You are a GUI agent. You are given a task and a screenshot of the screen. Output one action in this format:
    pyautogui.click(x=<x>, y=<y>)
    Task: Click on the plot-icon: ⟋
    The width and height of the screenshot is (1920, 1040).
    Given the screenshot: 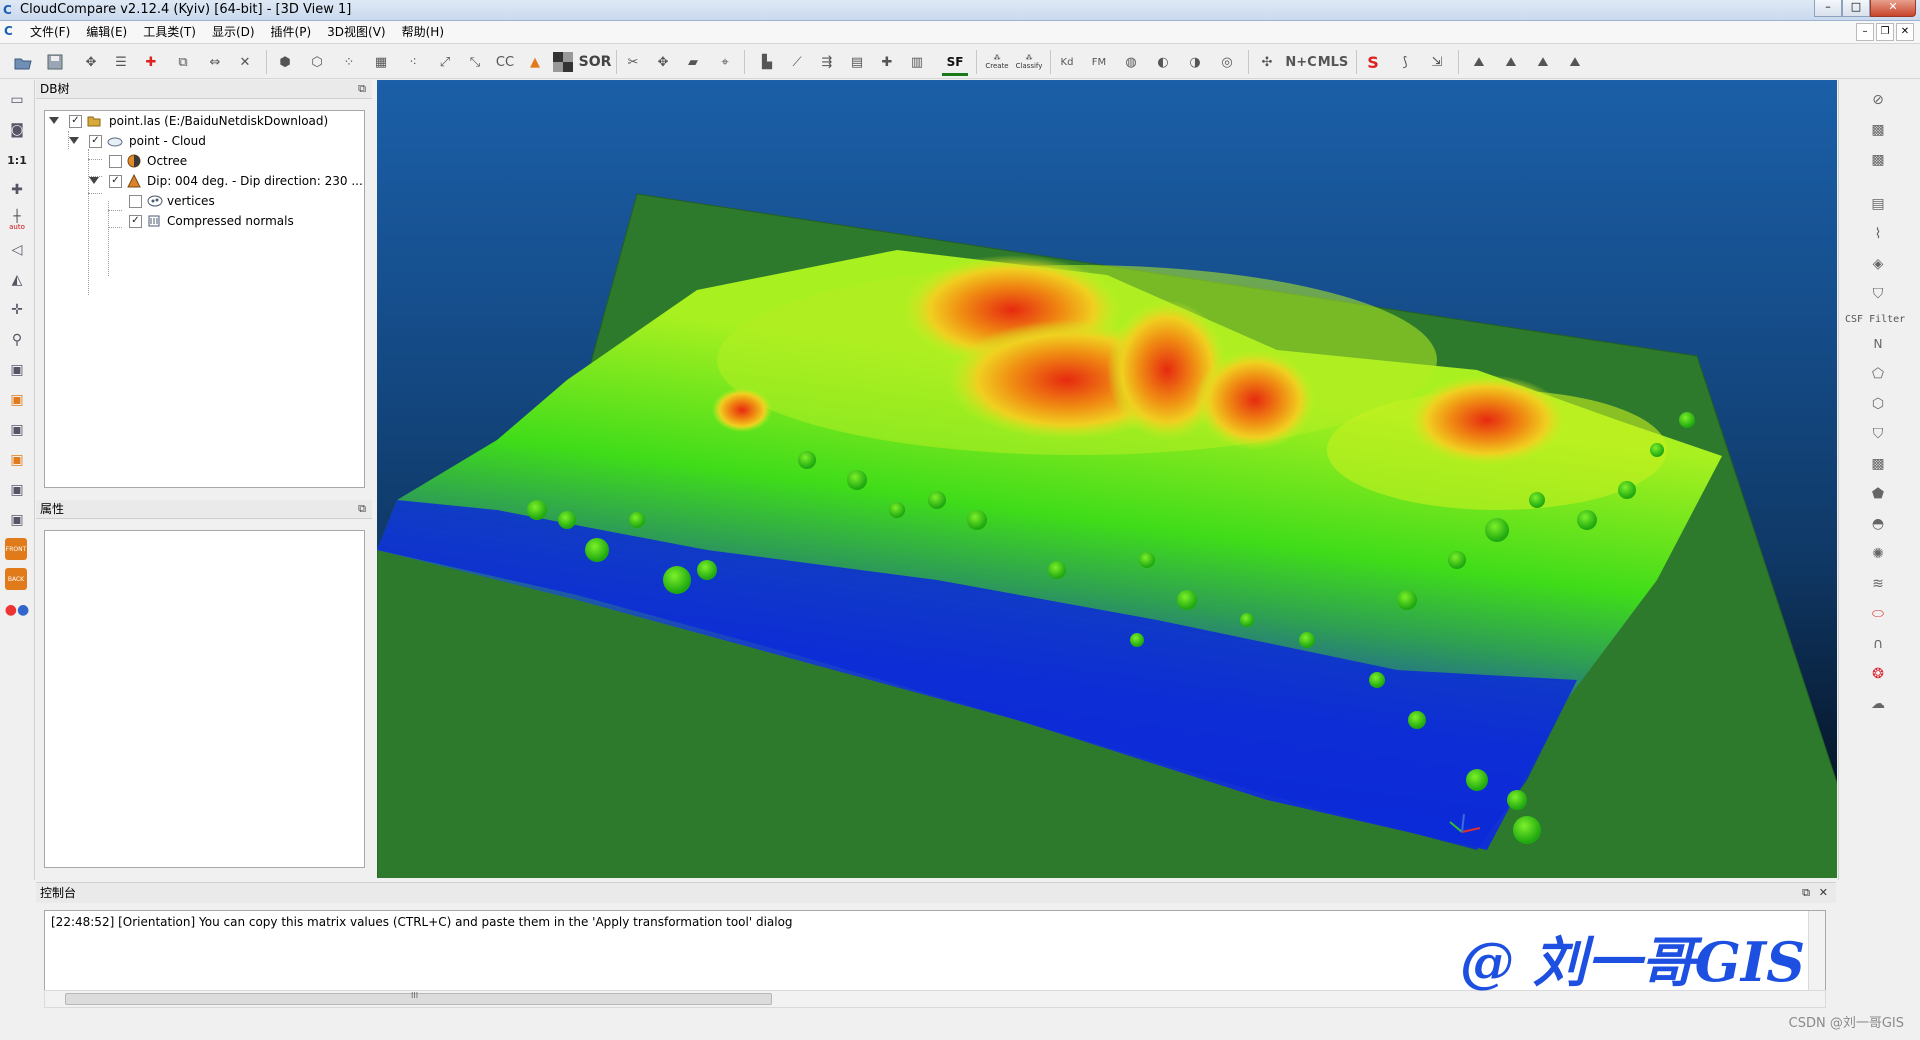 What is the action you would take?
    pyautogui.click(x=797, y=62)
    